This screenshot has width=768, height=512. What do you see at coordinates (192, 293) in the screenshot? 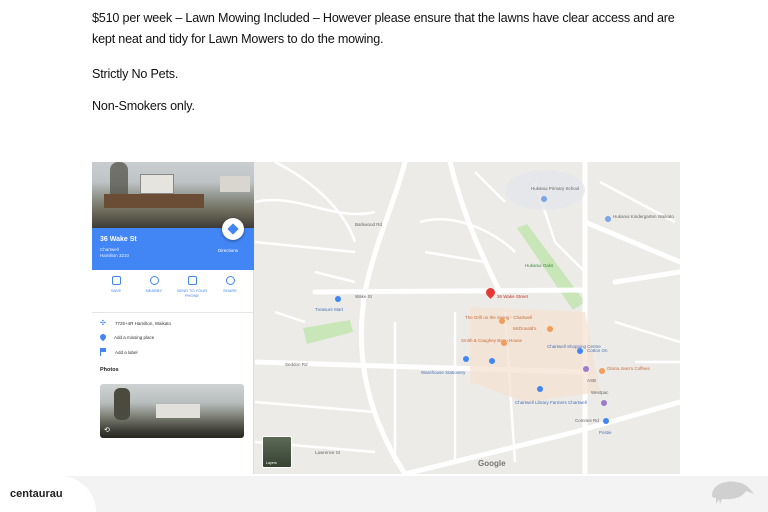
I see `send-to-phone-label: SEND TO YOUR PHONE` at bounding box center [192, 293].